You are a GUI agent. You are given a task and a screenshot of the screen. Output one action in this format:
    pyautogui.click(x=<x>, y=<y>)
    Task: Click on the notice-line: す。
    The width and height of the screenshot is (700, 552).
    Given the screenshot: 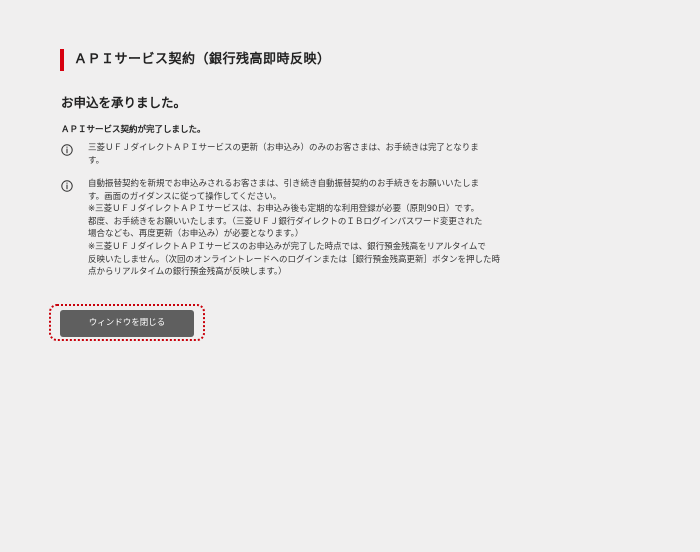 What is the action you would take?
    pyautogui.click(x=96, y=160)
    